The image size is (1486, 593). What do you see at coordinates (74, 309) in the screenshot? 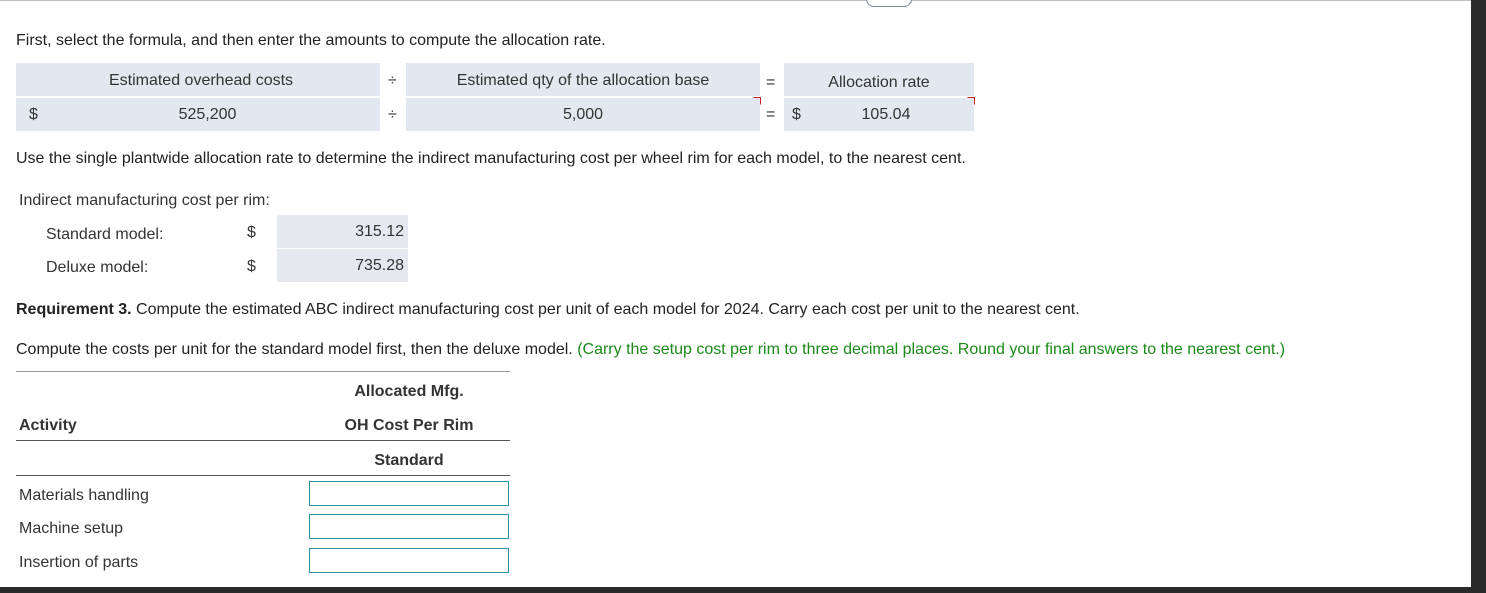
I see `requirement-3-label: Requirement 3.` at bounding box center [74, 309].